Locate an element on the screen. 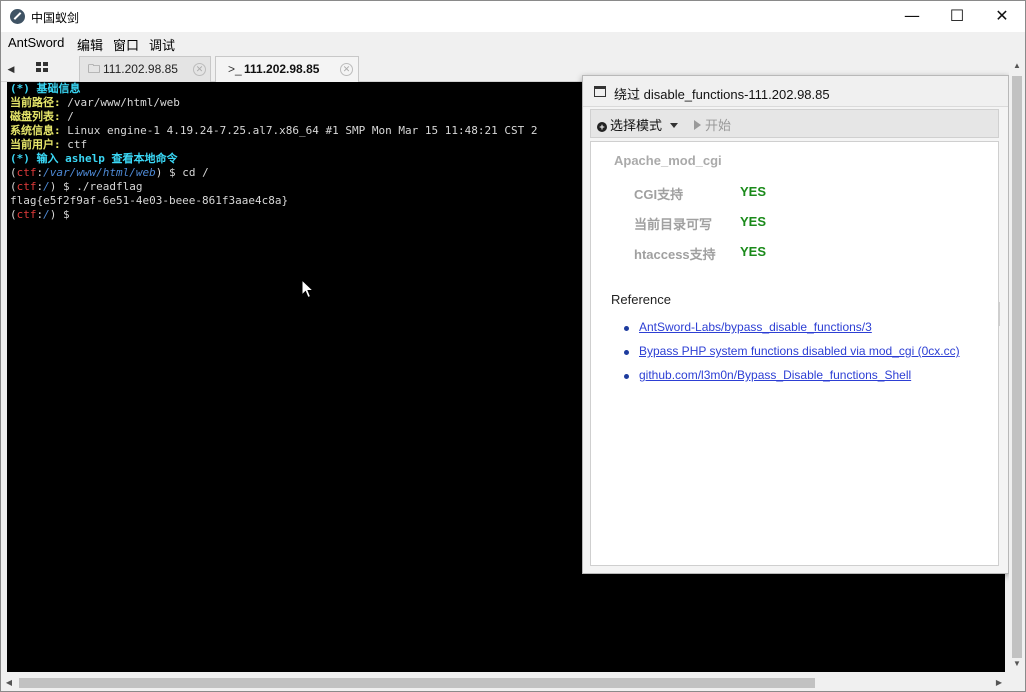  play-icon is located at coordinates (697, 125).